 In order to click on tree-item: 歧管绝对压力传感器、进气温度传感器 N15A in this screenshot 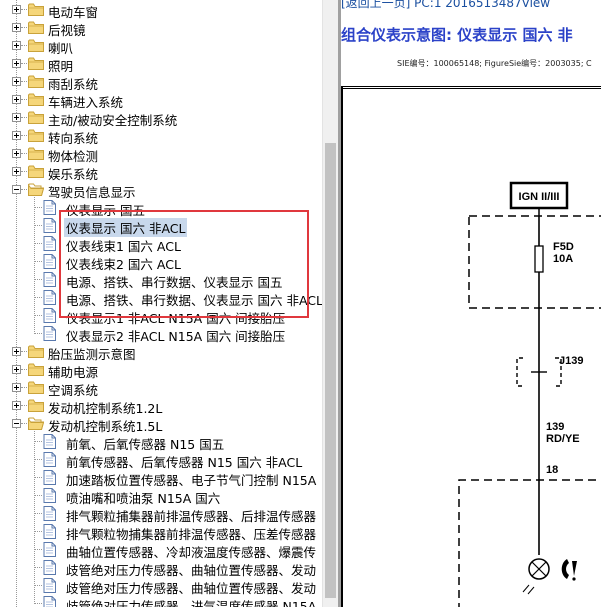, I will do `click(161, 601)`.